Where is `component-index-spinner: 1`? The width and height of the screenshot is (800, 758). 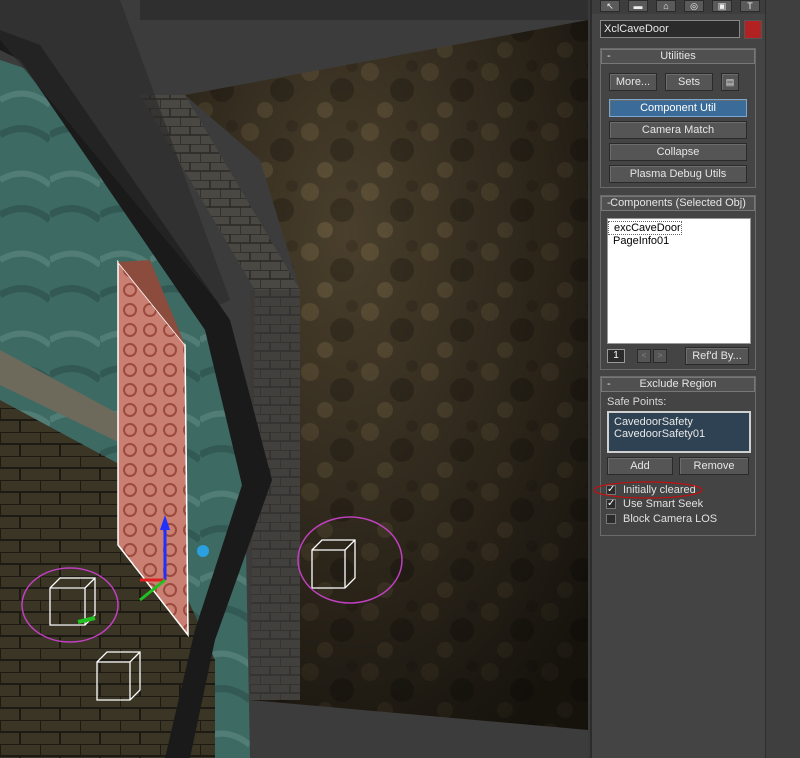 component-index-spinner: 1 is located at coordinates (616, 356).